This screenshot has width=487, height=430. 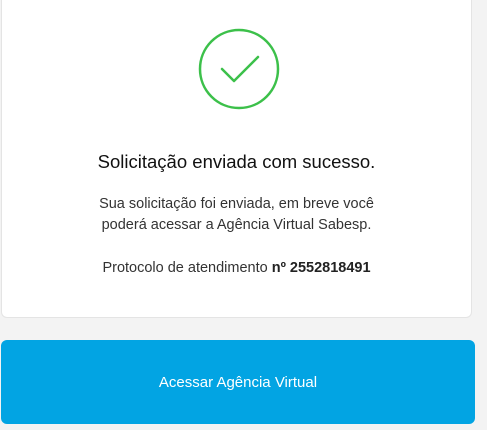 What do you see at coordinates (239, 69) in the screenshot?
I see `check-circle-icon` at bounding box center [239, 69].